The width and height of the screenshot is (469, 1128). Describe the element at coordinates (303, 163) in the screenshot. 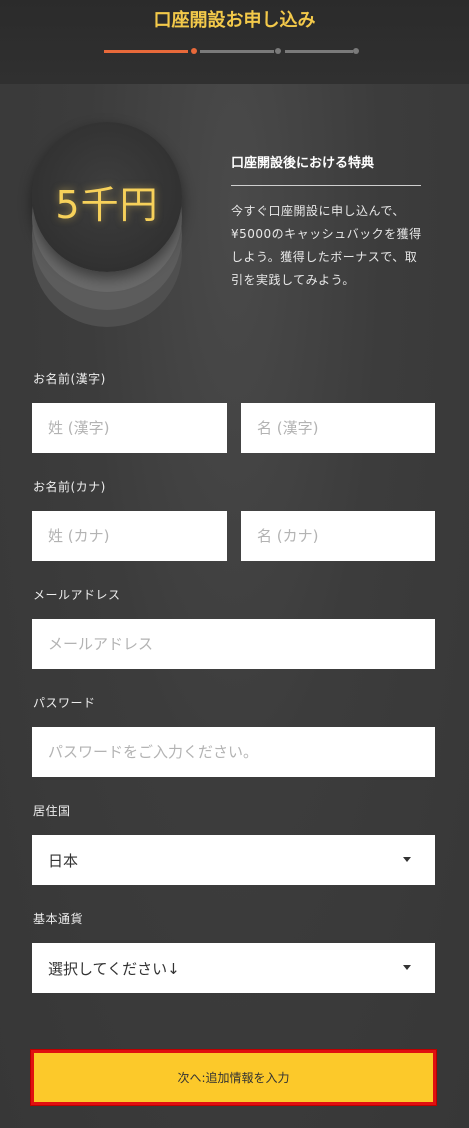

I see `bonus-title: 口座開設後における特典` at that location.